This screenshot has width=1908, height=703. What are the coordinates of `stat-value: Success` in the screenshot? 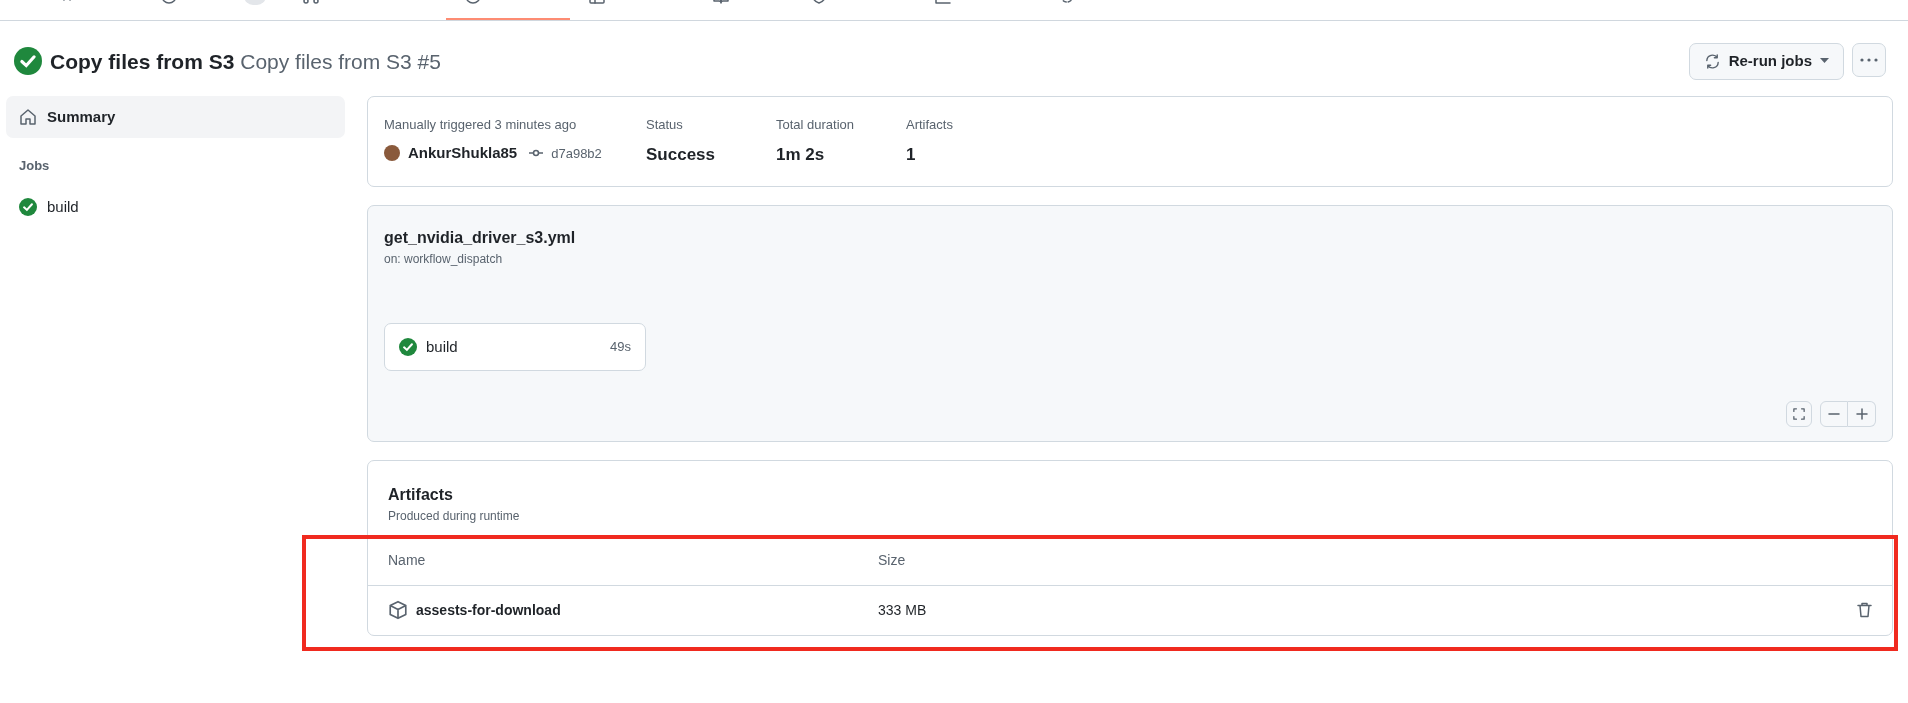 It's located at (681, 155).